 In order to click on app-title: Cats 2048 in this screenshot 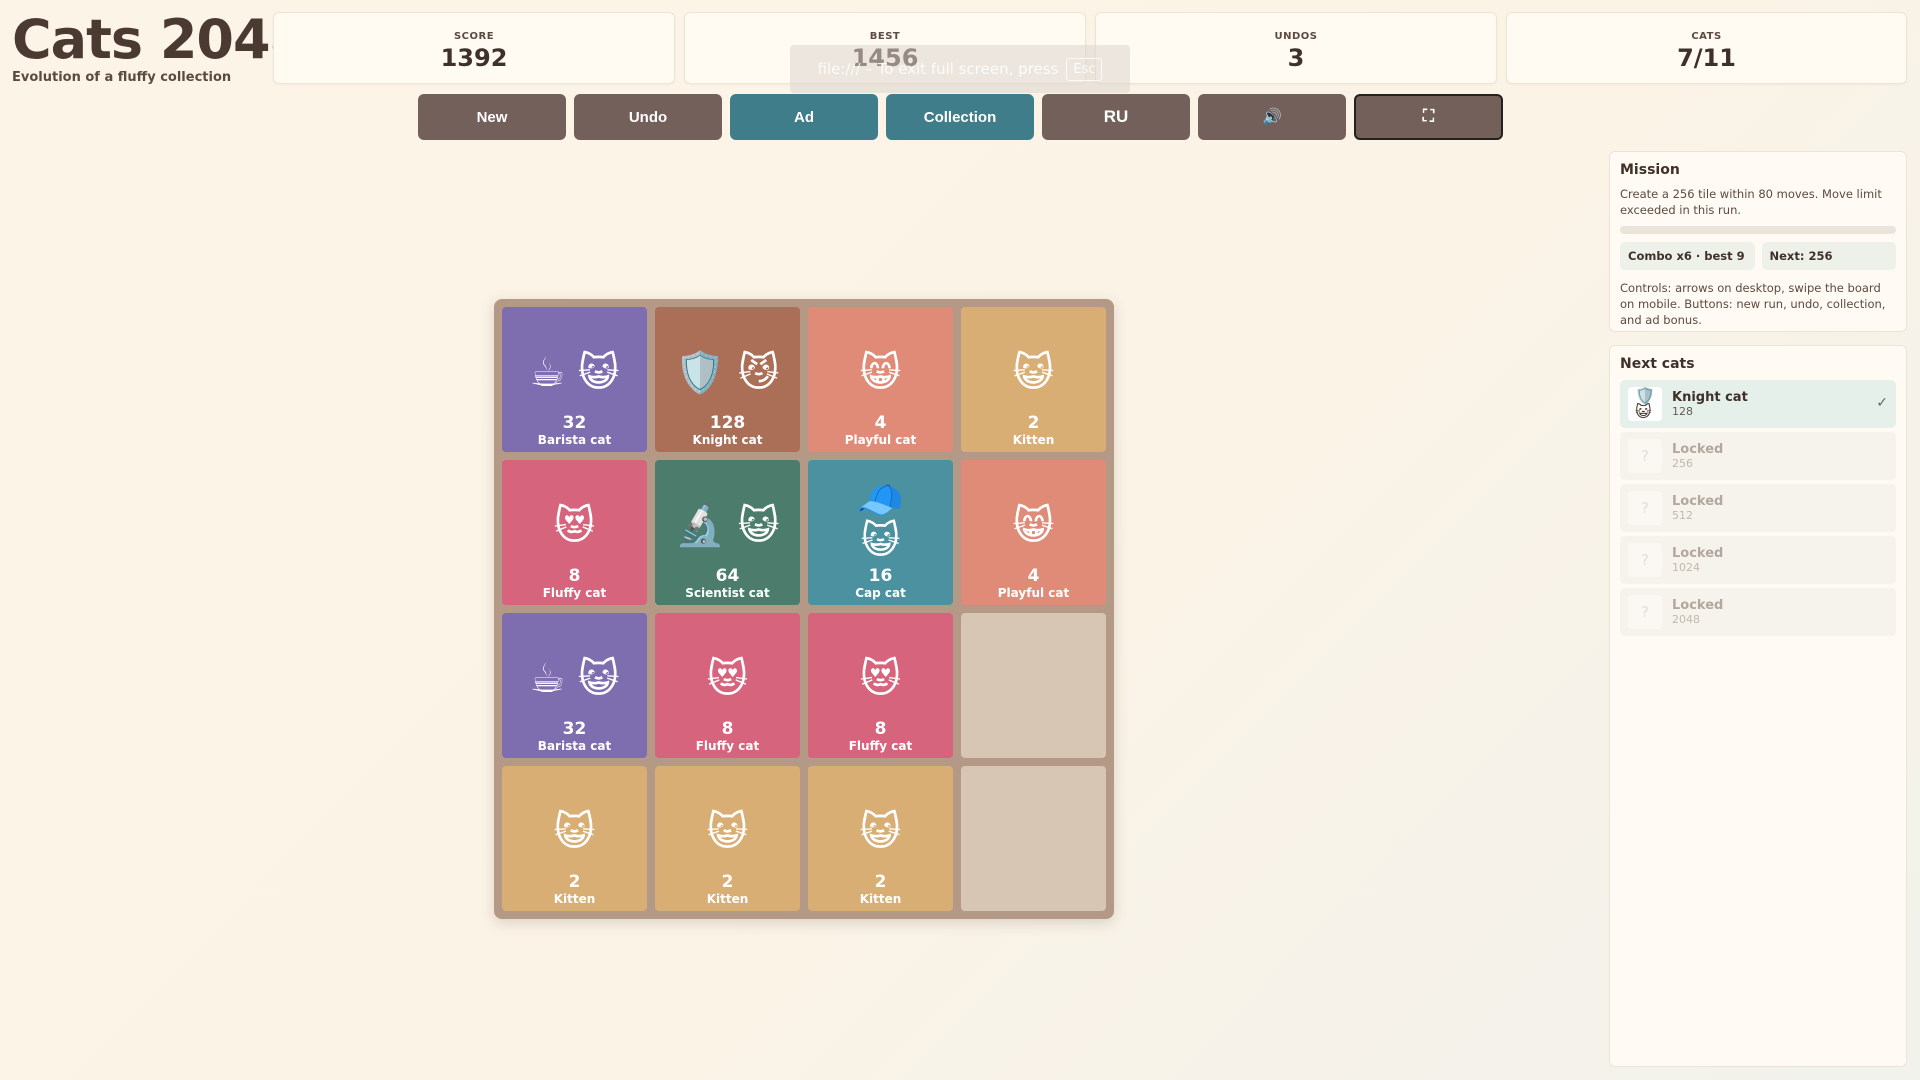, I will do `click(159, 39)`.